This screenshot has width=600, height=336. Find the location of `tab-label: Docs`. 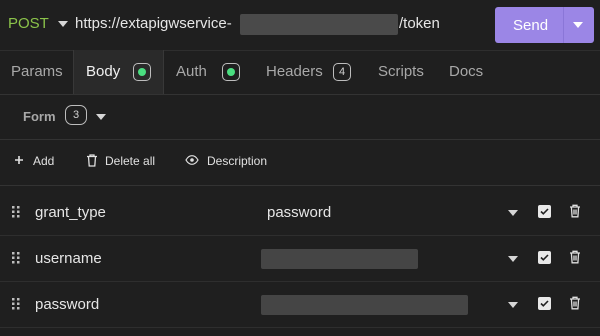

tab-label: Docs is located at coordinates (466, 71).